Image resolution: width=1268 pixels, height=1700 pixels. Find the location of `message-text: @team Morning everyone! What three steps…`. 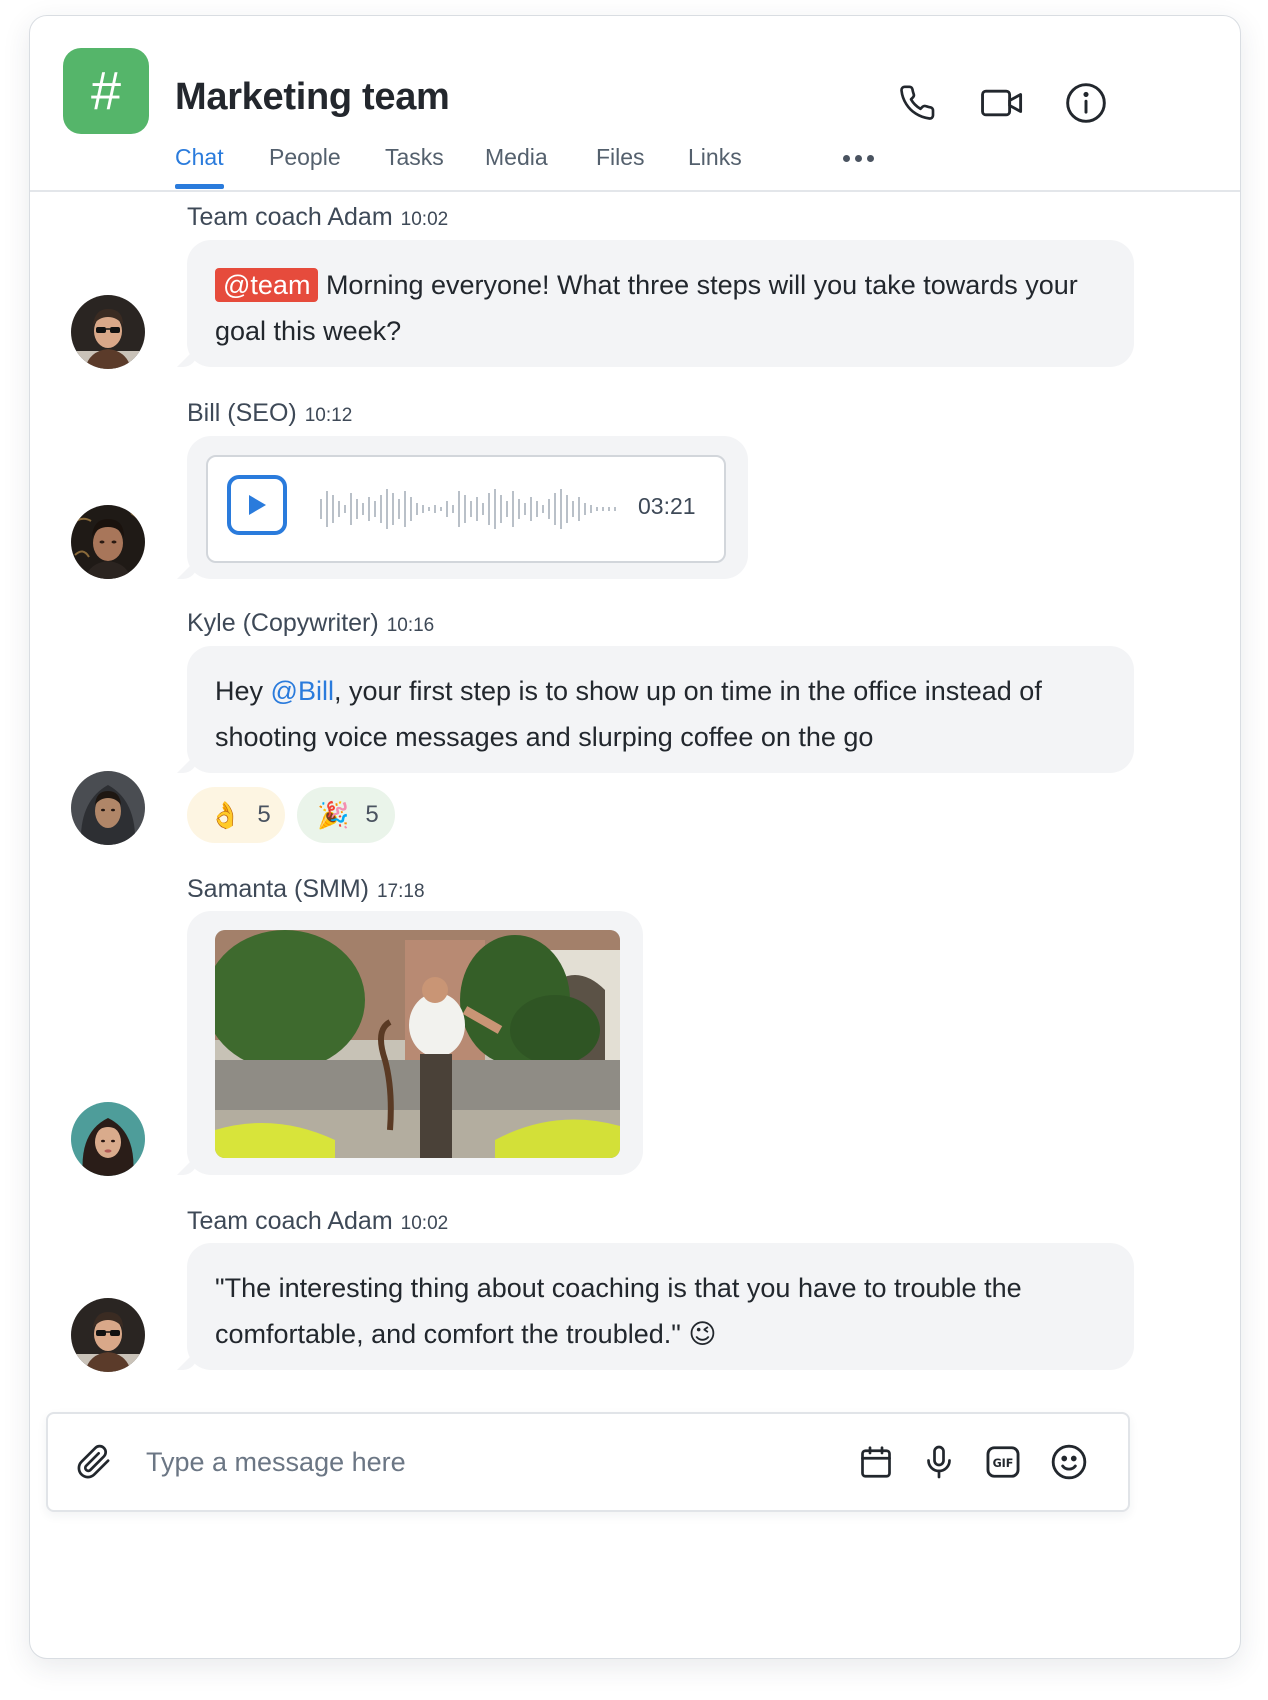

message-text: @team Morning everyone! What three steps… is located at coordinates (656, 308).